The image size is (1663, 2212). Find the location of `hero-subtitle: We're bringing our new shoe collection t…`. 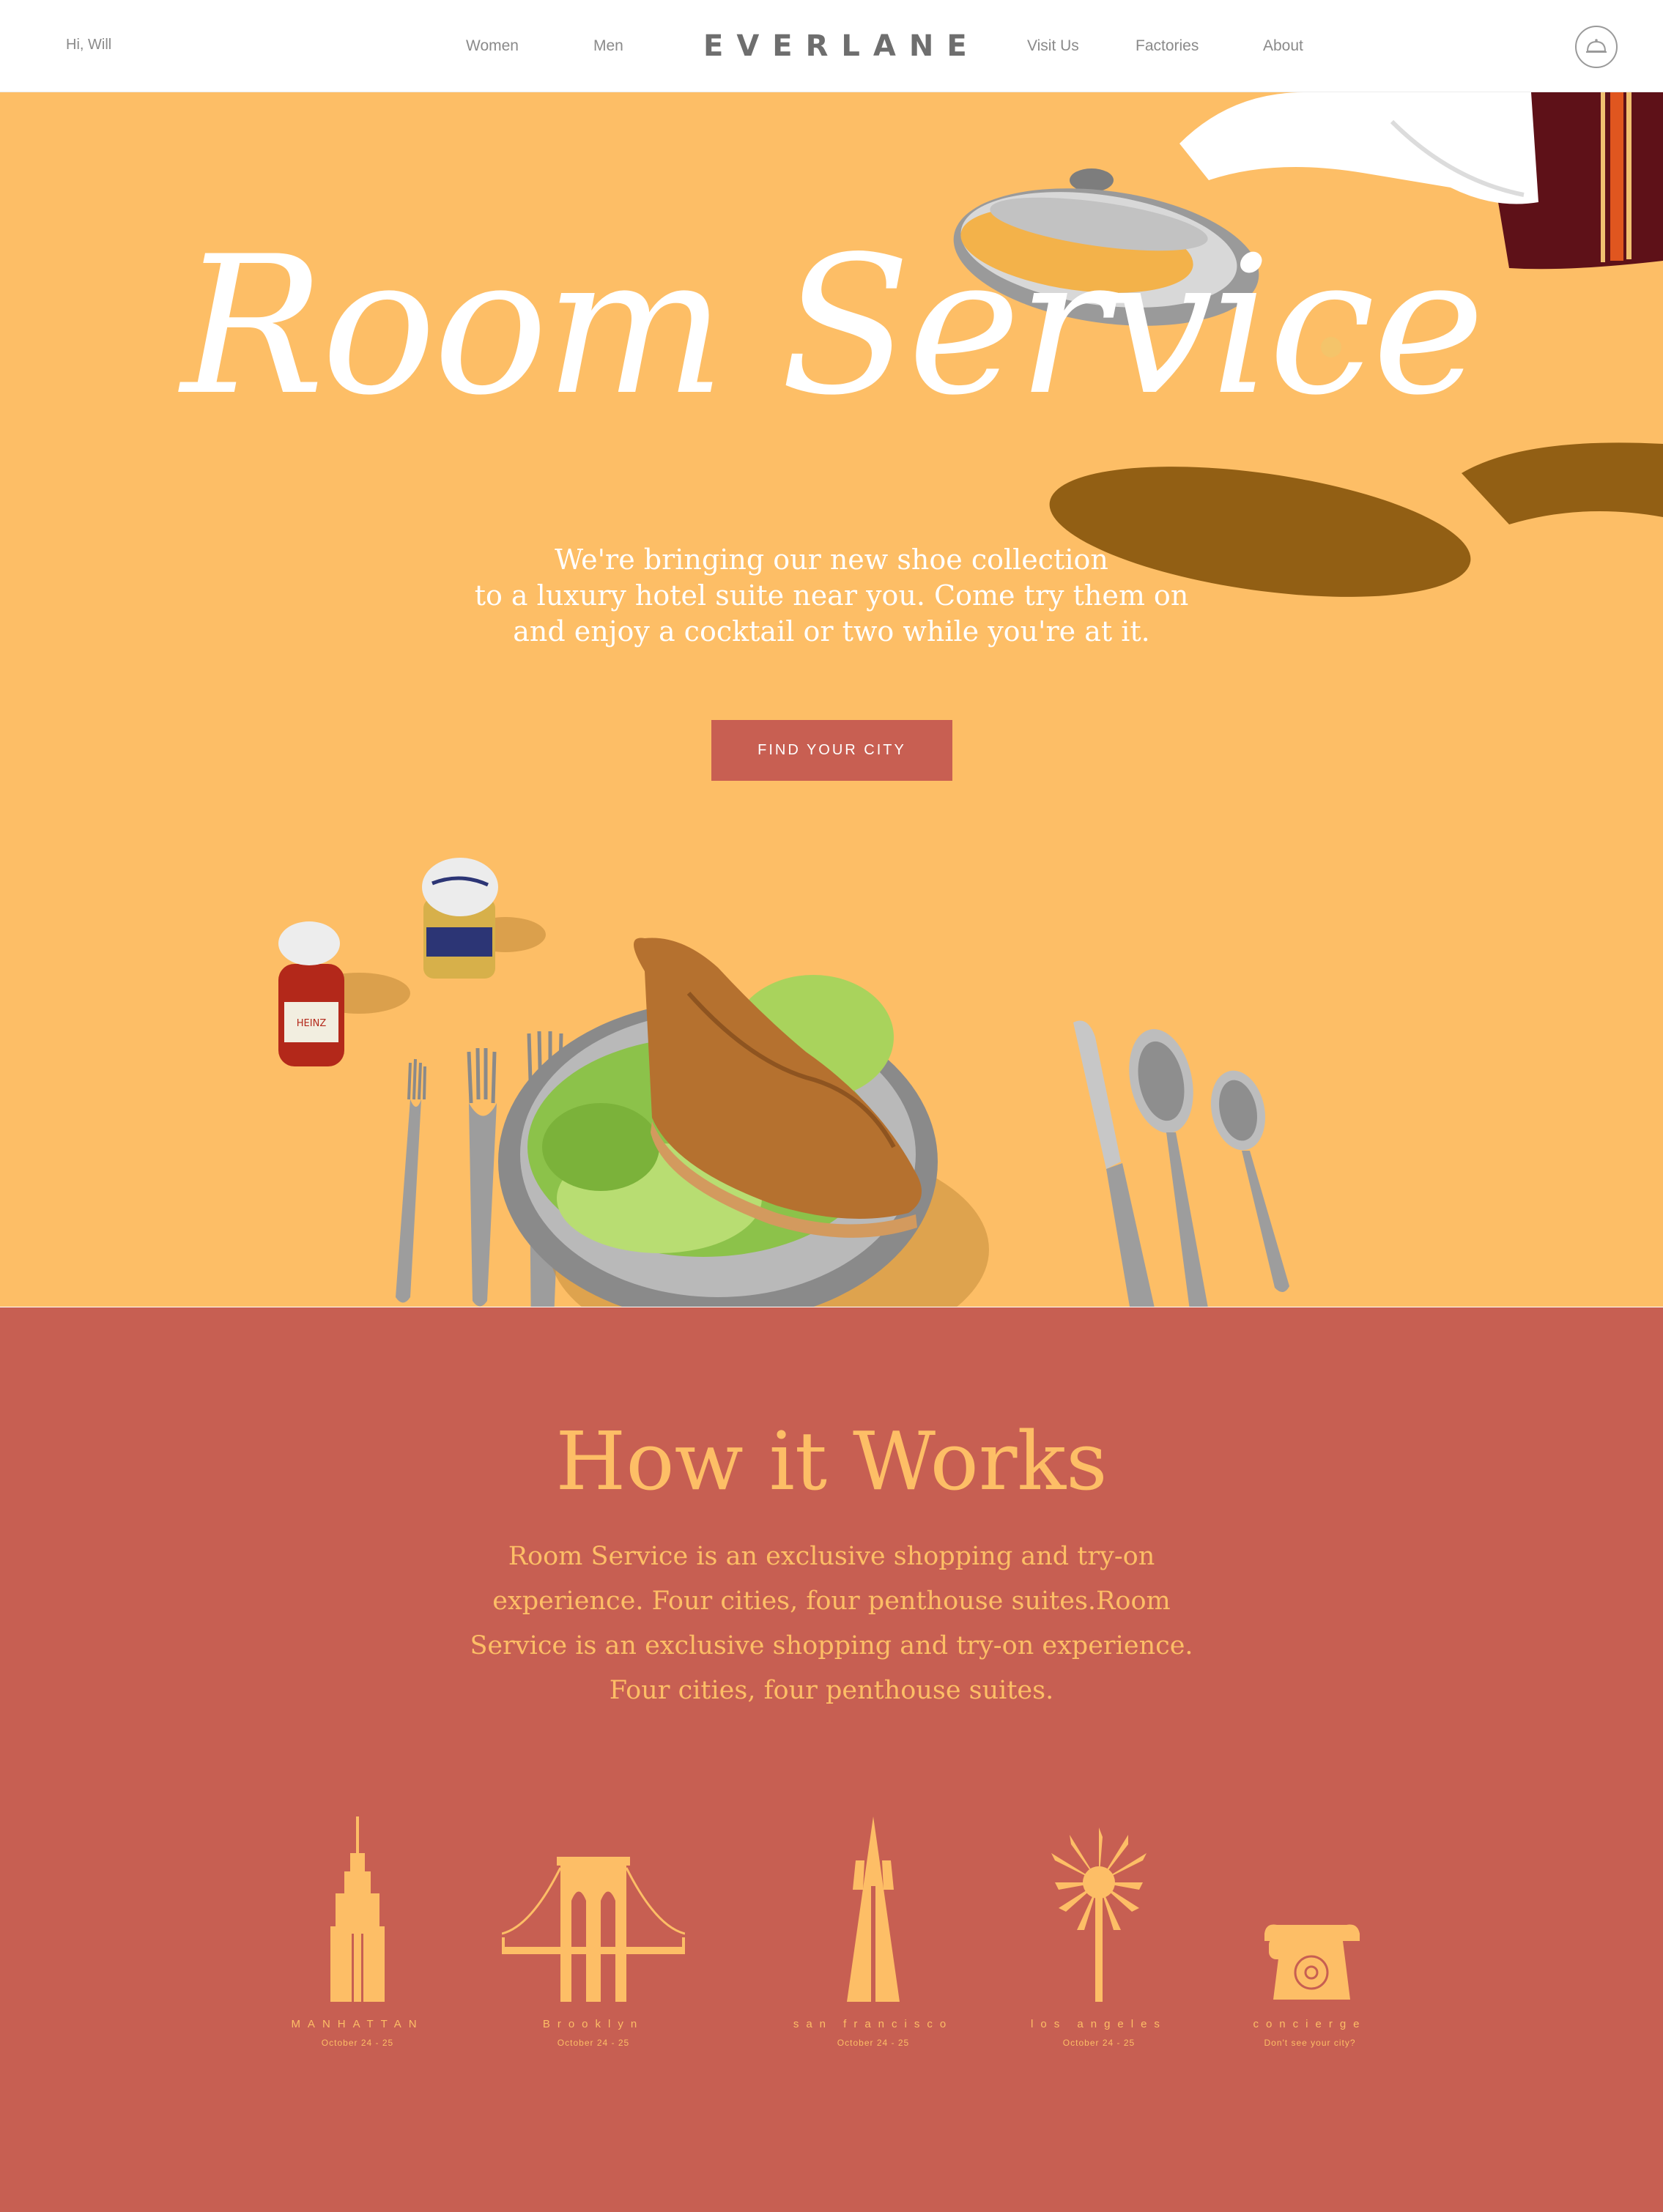

hero-subtitle: We're bringing our new shoe collection t… is located at coordinates (832, 596).